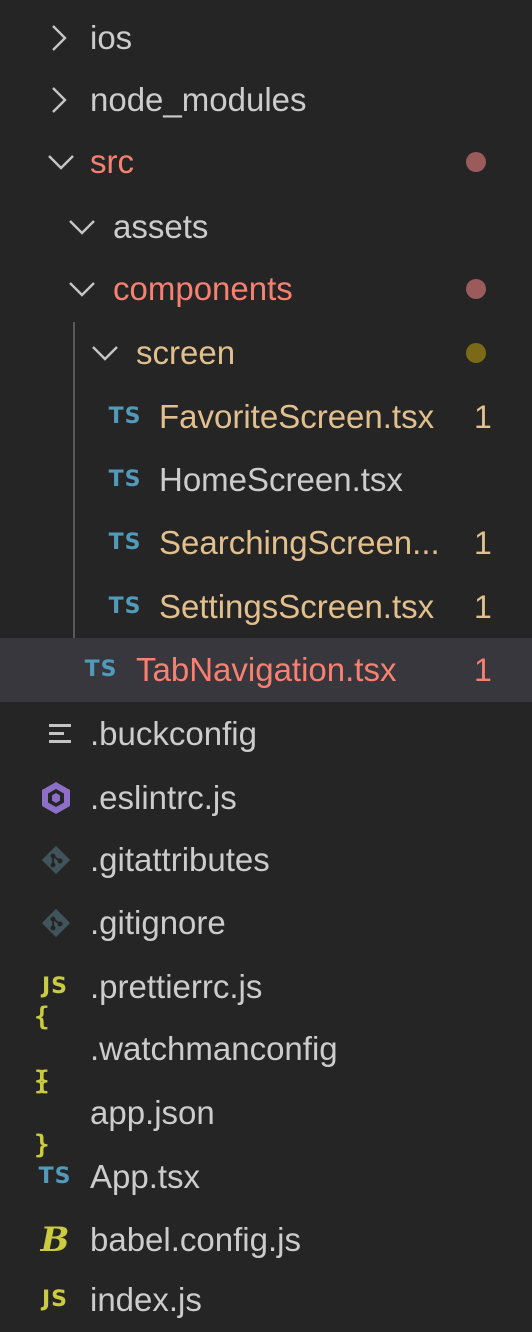 The width and height of the screenshot is (532, 1332). I want to click on folder-ios: ios, so click(266, 38).